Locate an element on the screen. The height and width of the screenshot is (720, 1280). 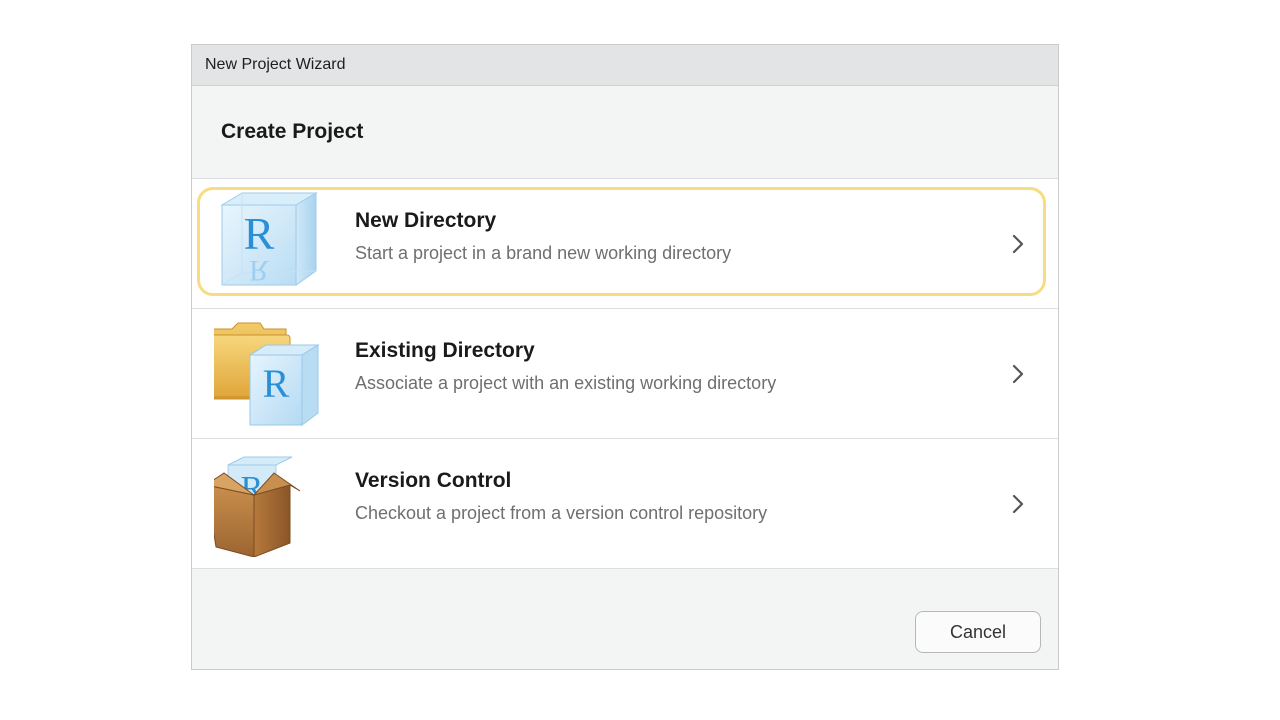
dialog-footer: Cancel is located at coordinates (625, 619).